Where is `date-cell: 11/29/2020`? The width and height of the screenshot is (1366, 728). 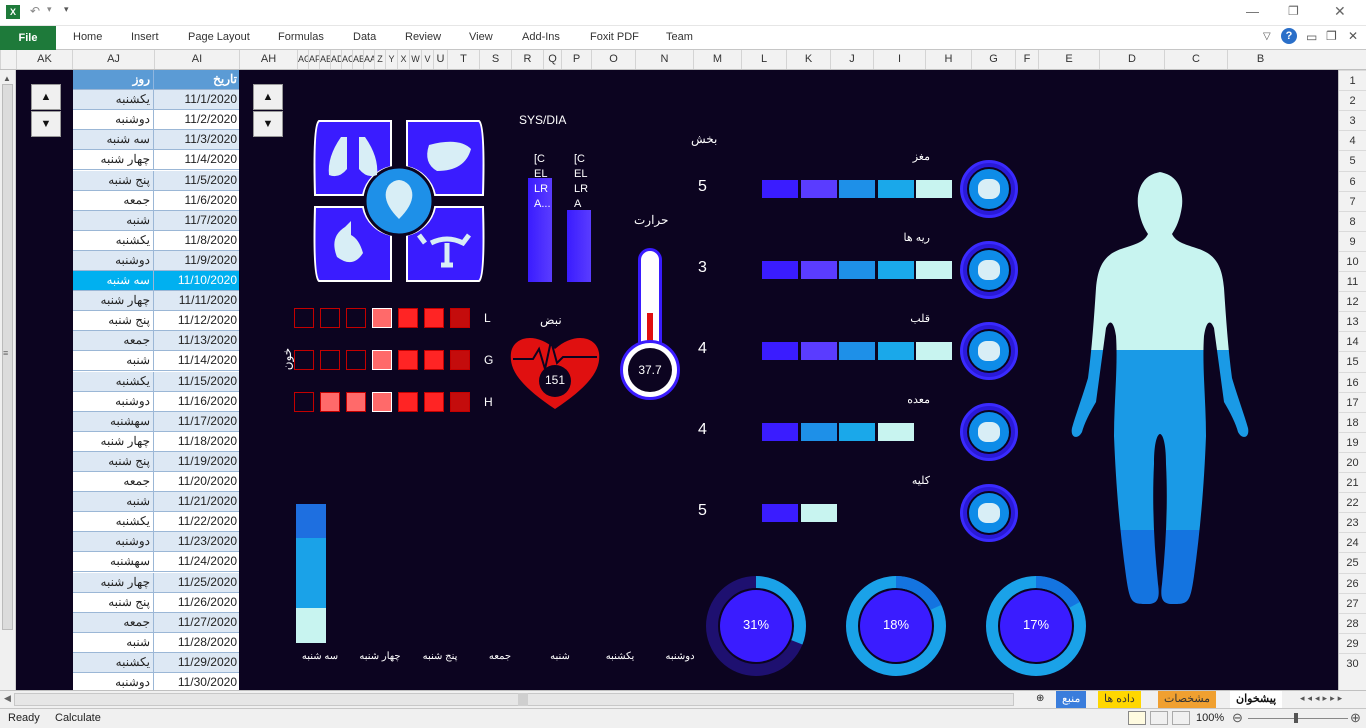
date-cell: 11/29/2020 is located at coordinates (196, 662).